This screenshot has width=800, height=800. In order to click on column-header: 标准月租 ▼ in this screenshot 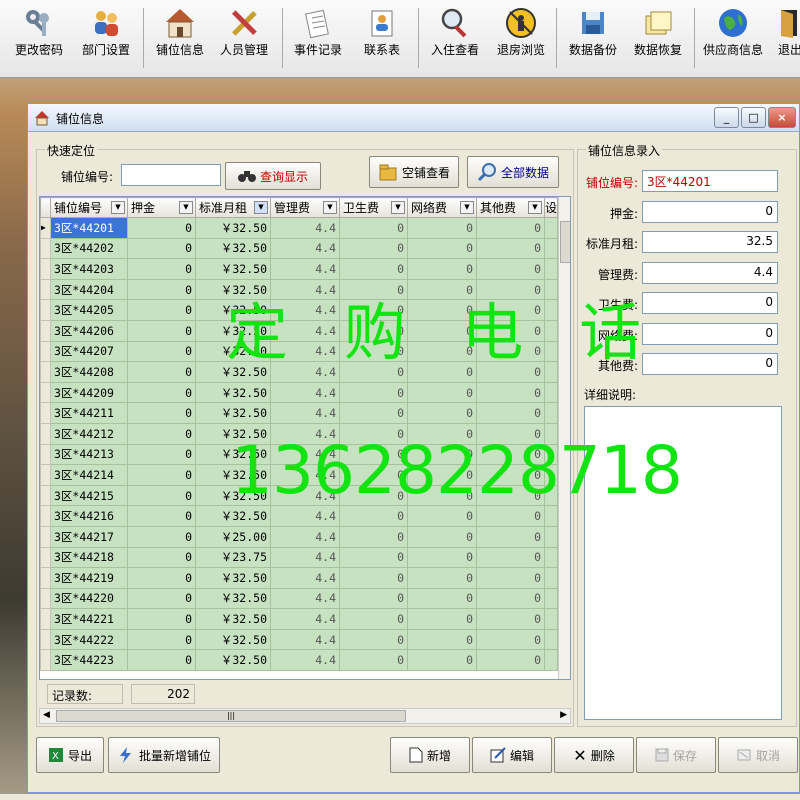, I will do `click(233, 207)`.